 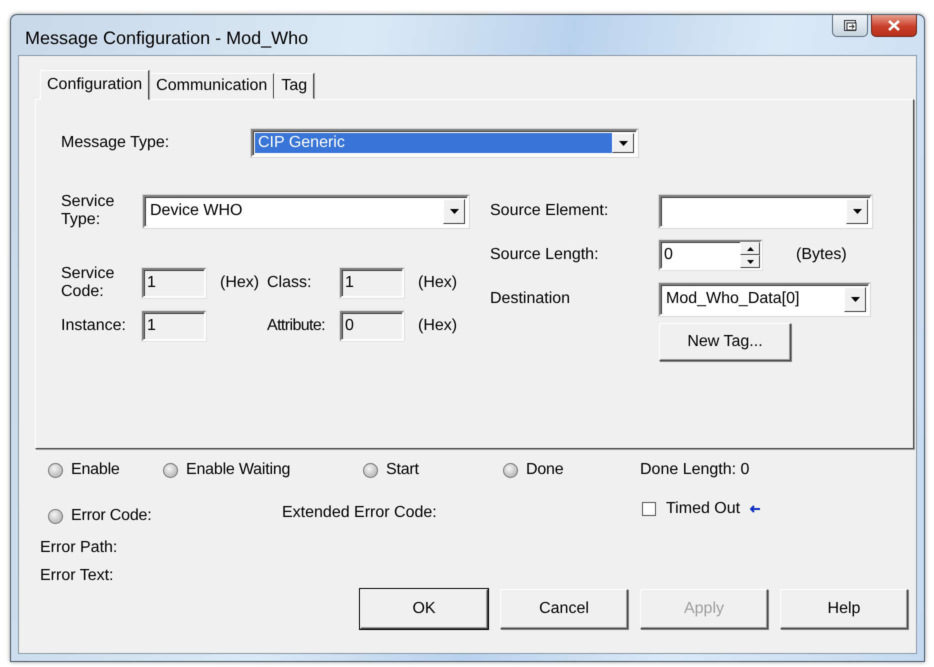 I want to click on help-button: Help, so click(x=844, y=609).